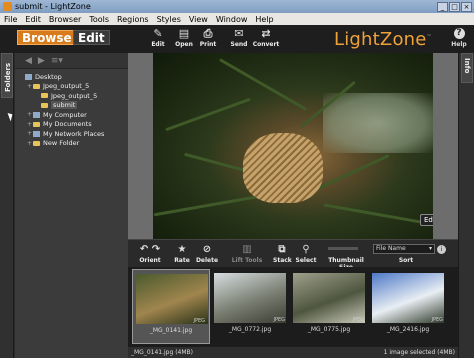 Image resolution: width=474 pixels, height=358 pixels. Describe the element at coordinates (133, 19) in the screenshot. I see `menu-regions: Regions` at that location.